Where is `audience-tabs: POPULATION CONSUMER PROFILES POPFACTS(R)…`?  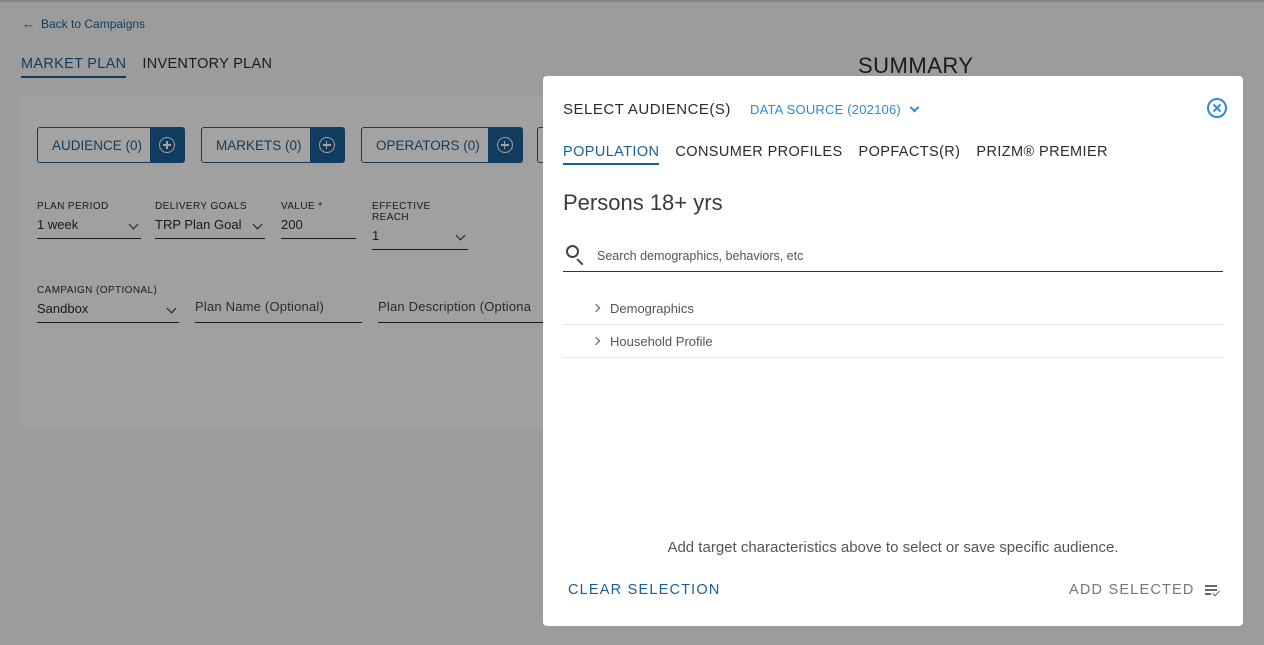
audience-tabs: POPULATION CONSUMER PROFILES POPFACTS(R)… is located at coordinates (835, 154).